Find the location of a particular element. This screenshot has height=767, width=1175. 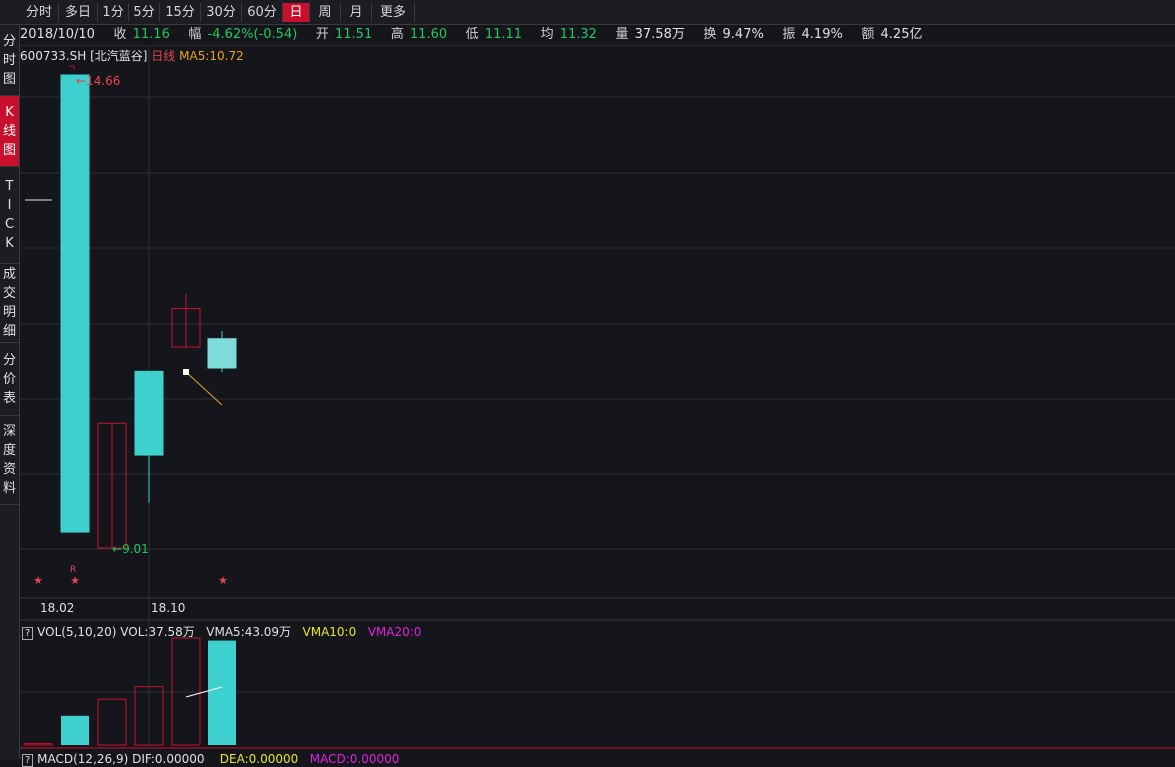

stock-symbol: 600733.SH [北汽蓝谷] is located at coordinates (84, 56).